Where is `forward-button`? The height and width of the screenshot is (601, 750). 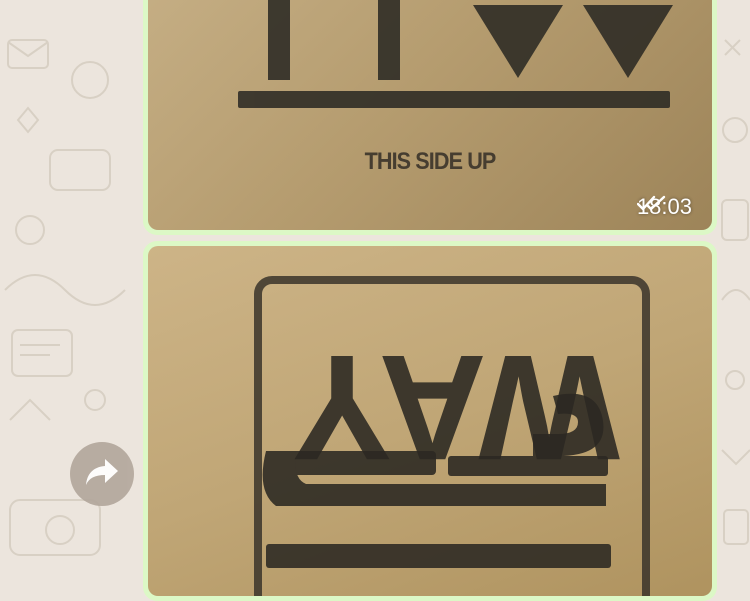 forward-button is located at coordinates (102, 474).